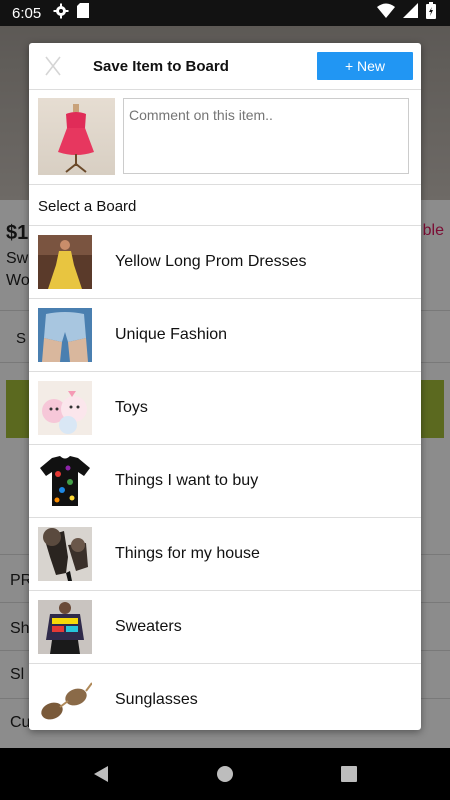  I want to click on dialog-title: Save Item to Board, so click(161, 66).